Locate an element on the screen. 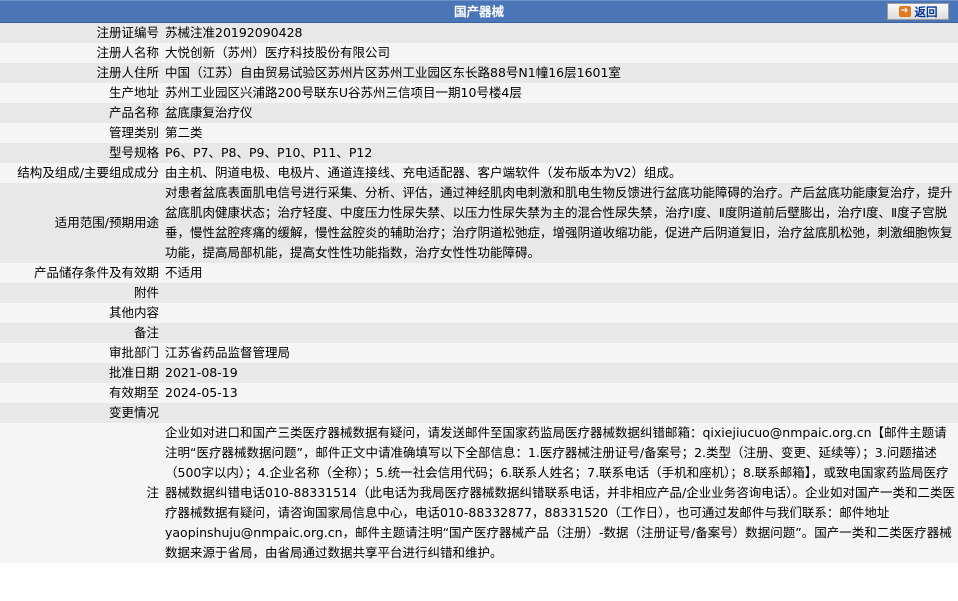  table-row: 注册证编号 苏械注准20192090428 is located at coordinates (479, 33).